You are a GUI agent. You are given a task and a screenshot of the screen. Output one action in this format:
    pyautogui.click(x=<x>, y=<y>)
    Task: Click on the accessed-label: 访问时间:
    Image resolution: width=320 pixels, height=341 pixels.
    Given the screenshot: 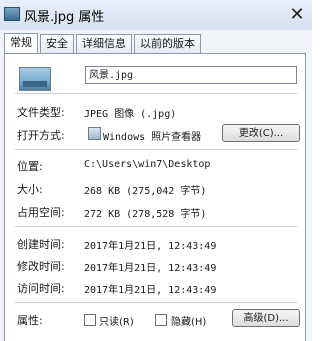 What is the action you would take?
    pyautogui.click(x=41, y=288)
    